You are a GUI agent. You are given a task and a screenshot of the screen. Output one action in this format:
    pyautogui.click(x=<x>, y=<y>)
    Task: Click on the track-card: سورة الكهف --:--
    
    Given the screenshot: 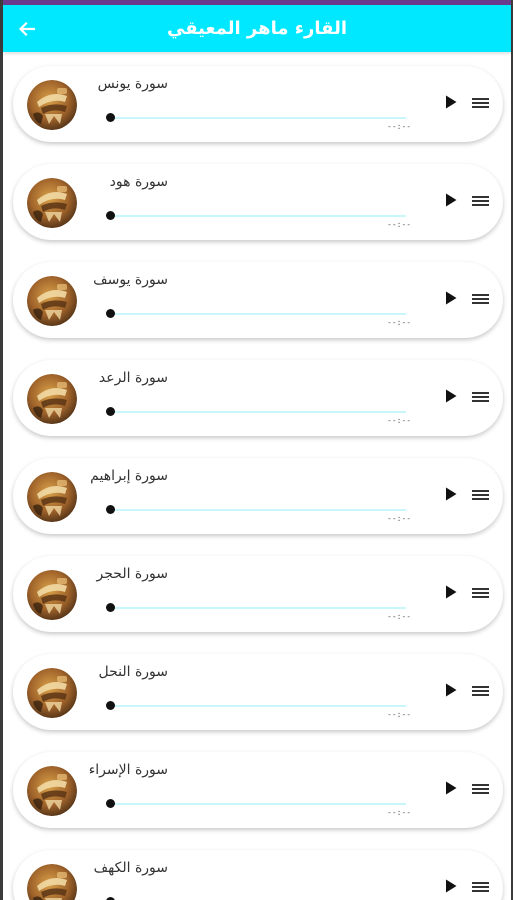 What is the action you would take?
    pyautogui.click(x=258, y=875)
    